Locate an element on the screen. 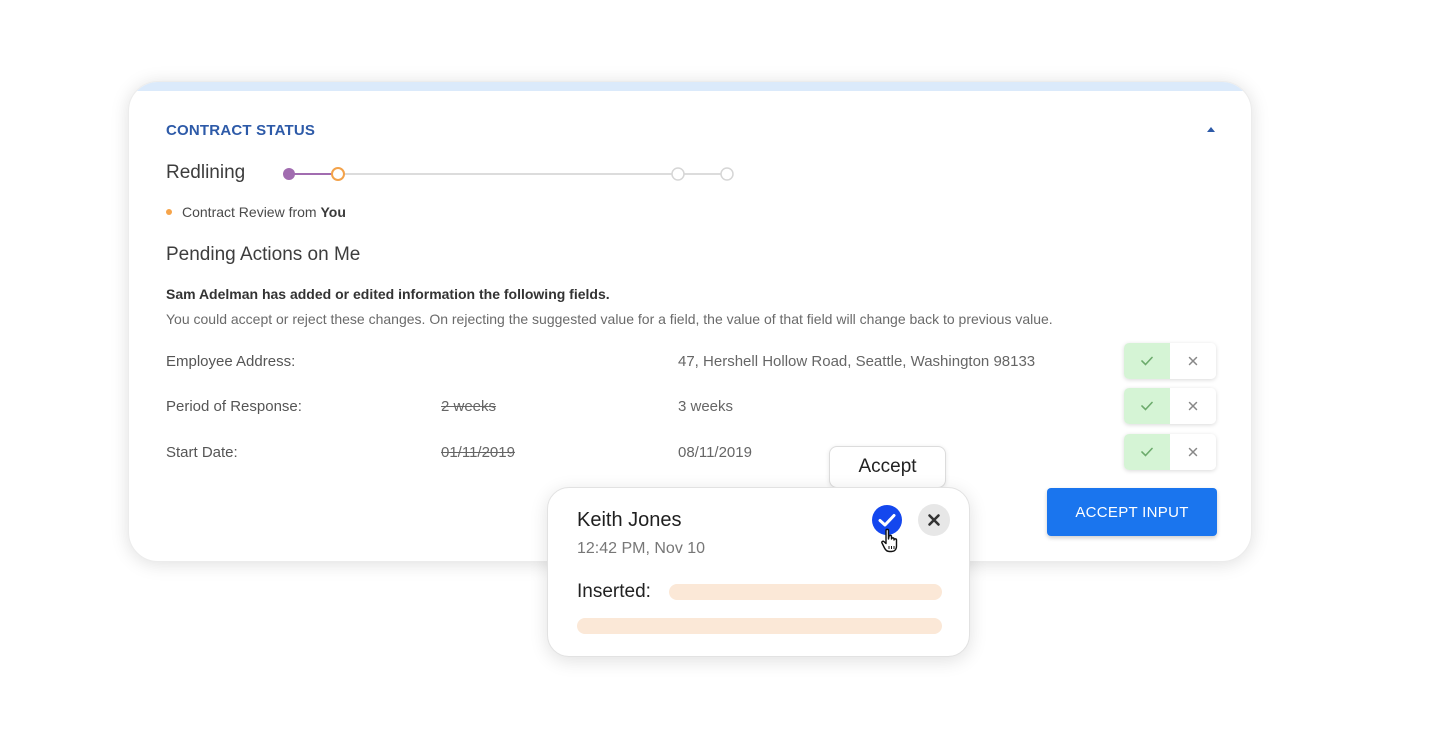 Image resolution: width=1456 pixels, height=754 pixels. field-label: Start Date: is located at coordinates (202, 452).